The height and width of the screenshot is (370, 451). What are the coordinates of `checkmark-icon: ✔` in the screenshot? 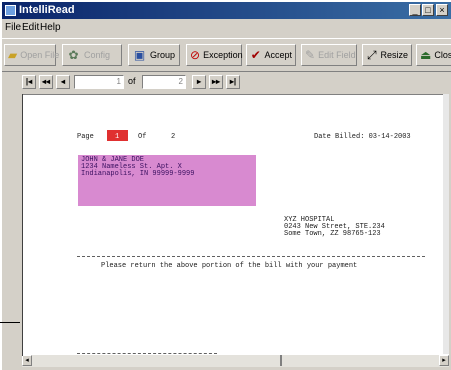 It's located at (255, 54).